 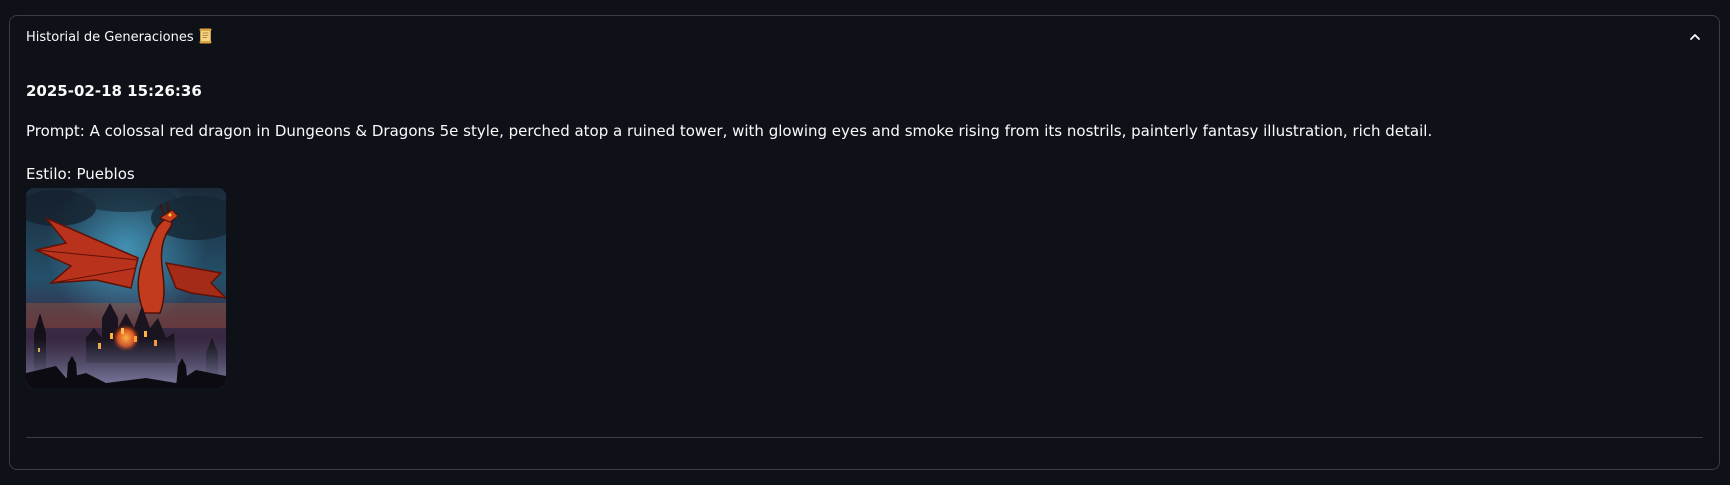 What do you see at coordinates (864, 38) in the screenshot?
I see `expander-header: Historial de Generaciones` at bounding box center [864, 38].